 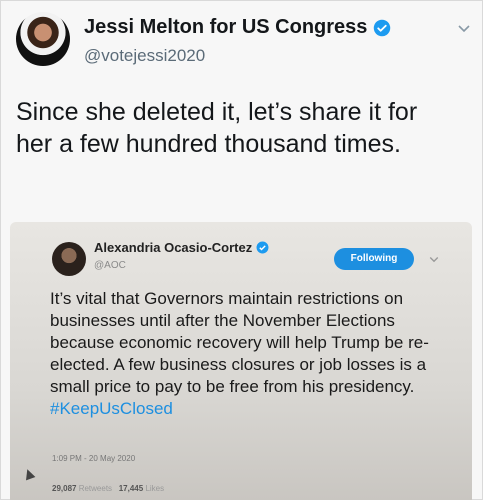 What do you see at coordinates (434, 258) in the screenshot?
I see `embedded-chevron-down-icon` at bounding box center [434, 258].